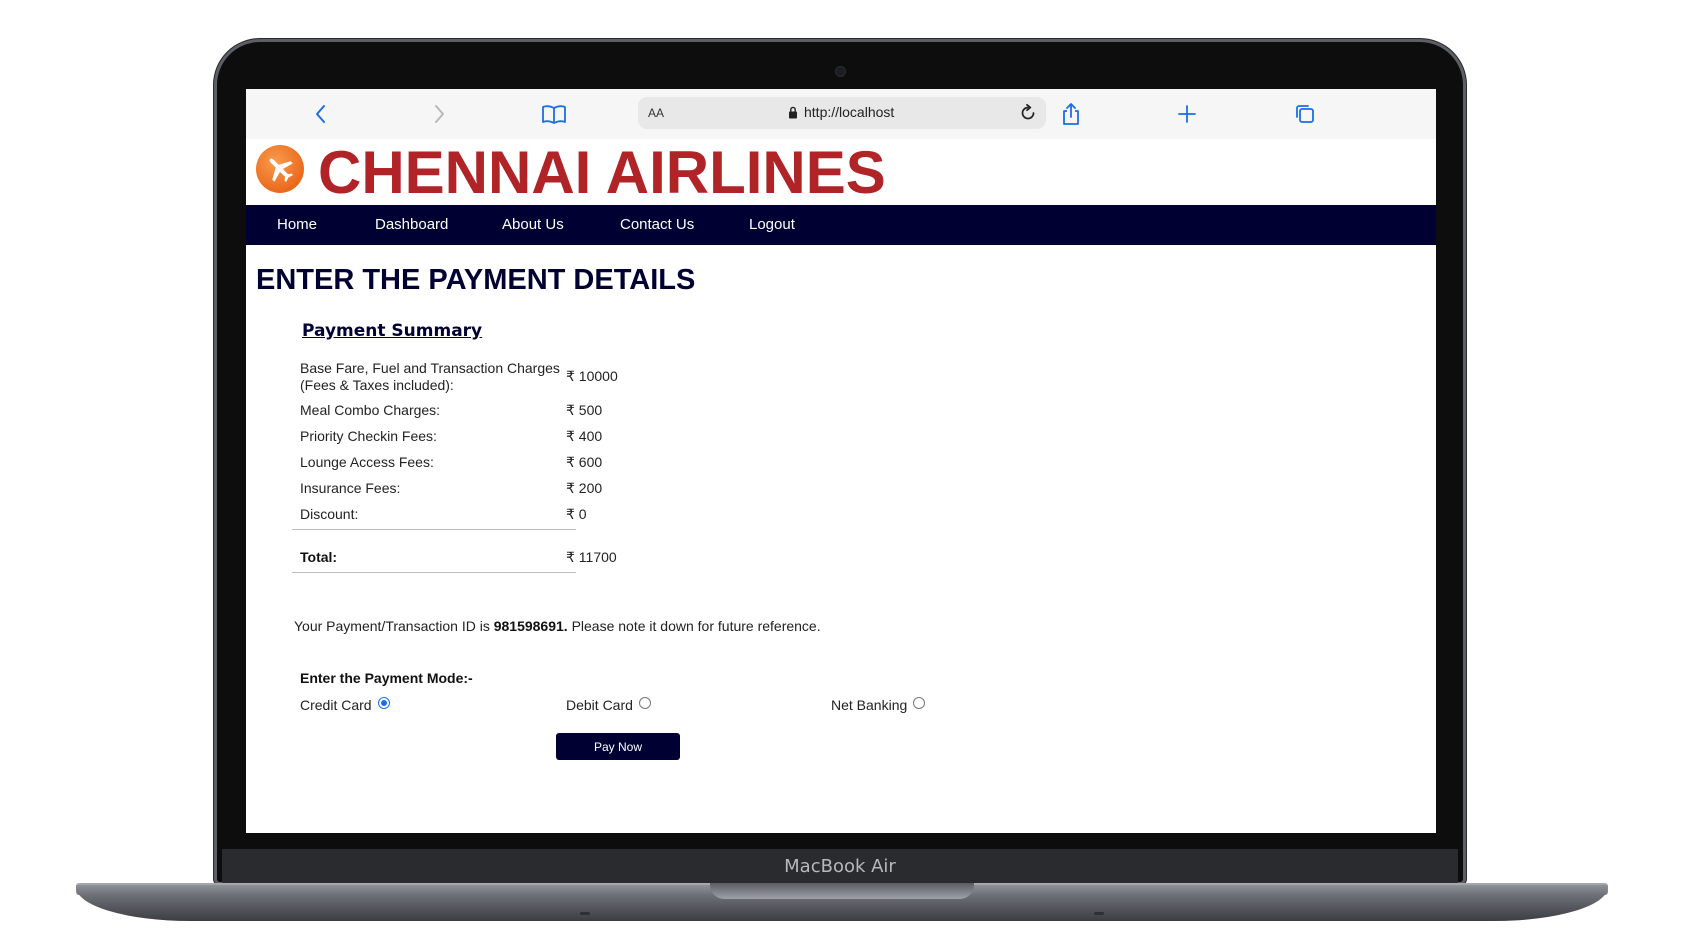  Describe the element at coordinates (297, 224) in the screenshot. I see `nav-home: Home` at that location.